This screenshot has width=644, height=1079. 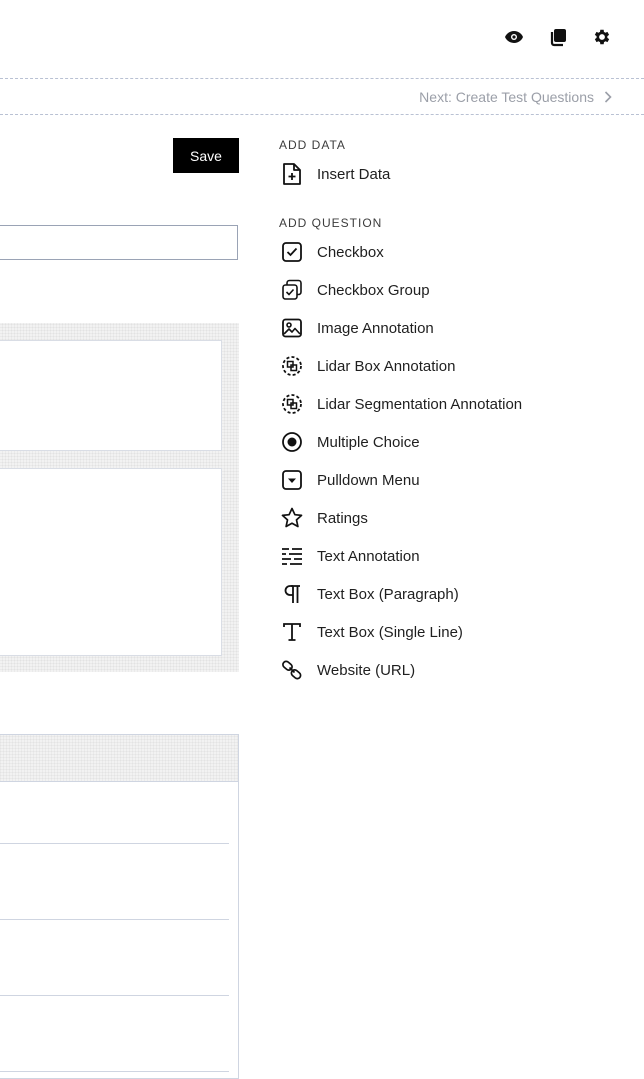 I want to click on question-type-image-annotation: Image Annotation, so click(x=356, y=328).